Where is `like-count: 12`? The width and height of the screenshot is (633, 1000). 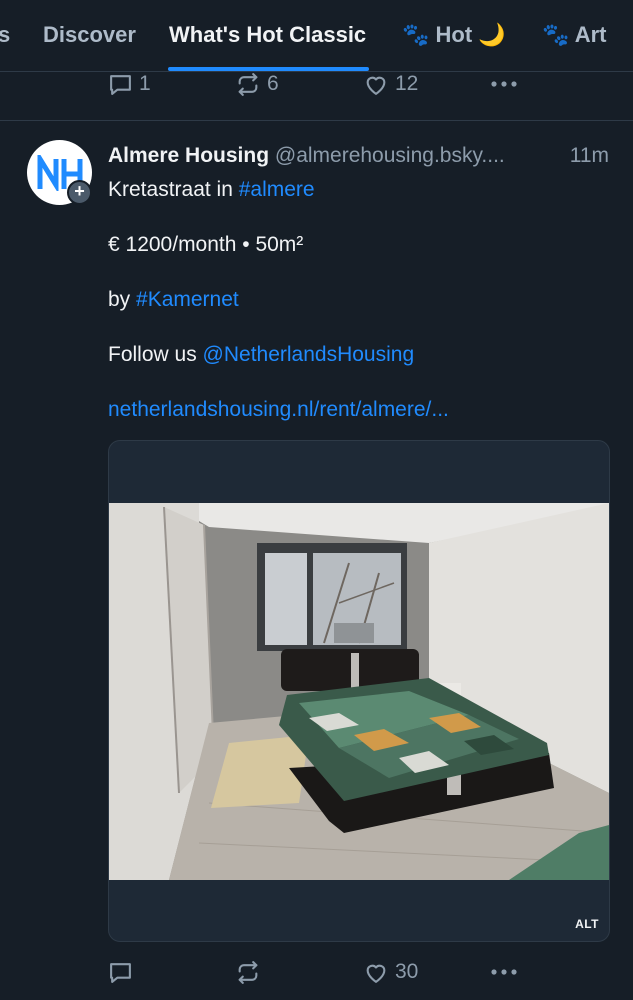 like-count: 12 is located at coordinates (407, 83).